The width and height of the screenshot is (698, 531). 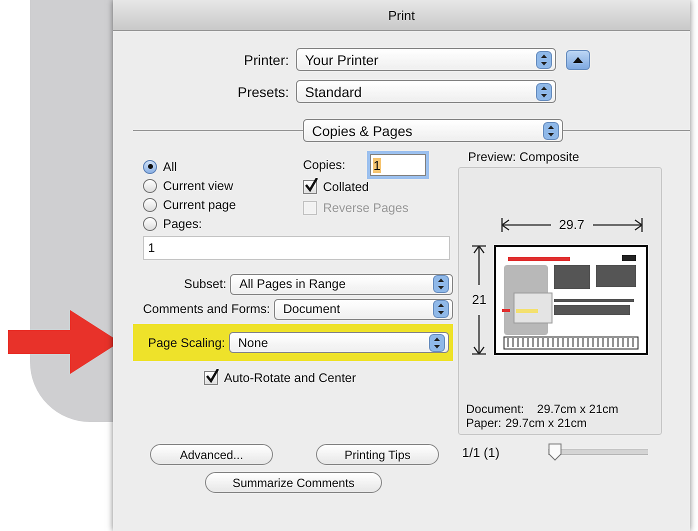 I want to click on popup-label: Comments and Forms:, so click(x=206, y=309).